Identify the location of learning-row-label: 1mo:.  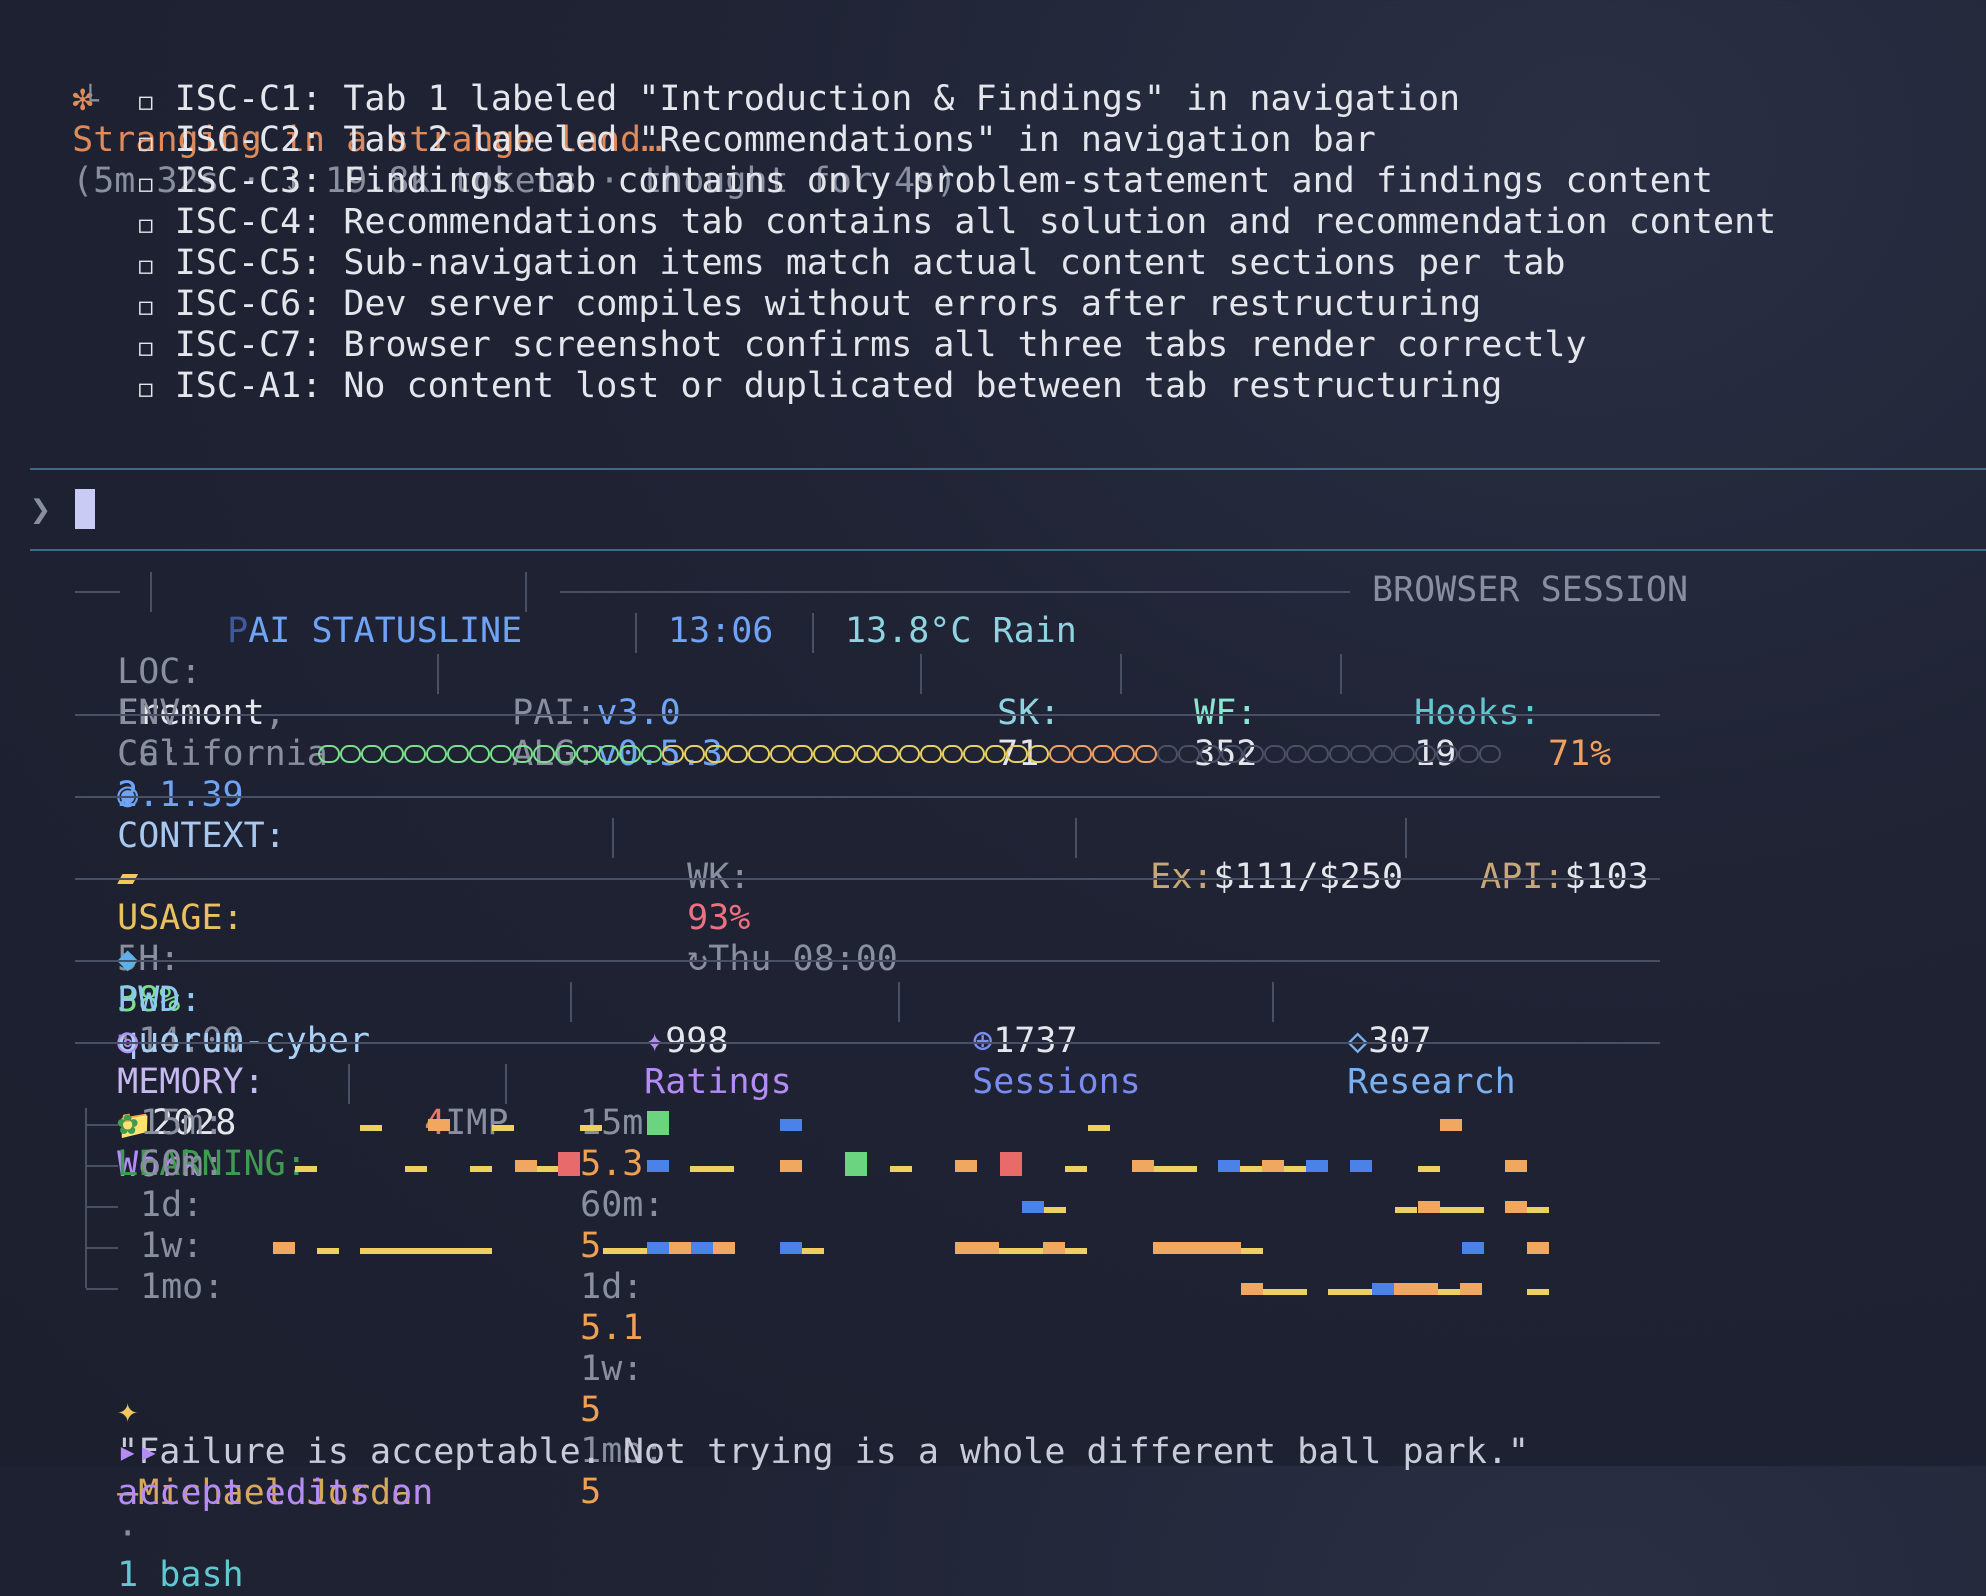
(182, 1287).